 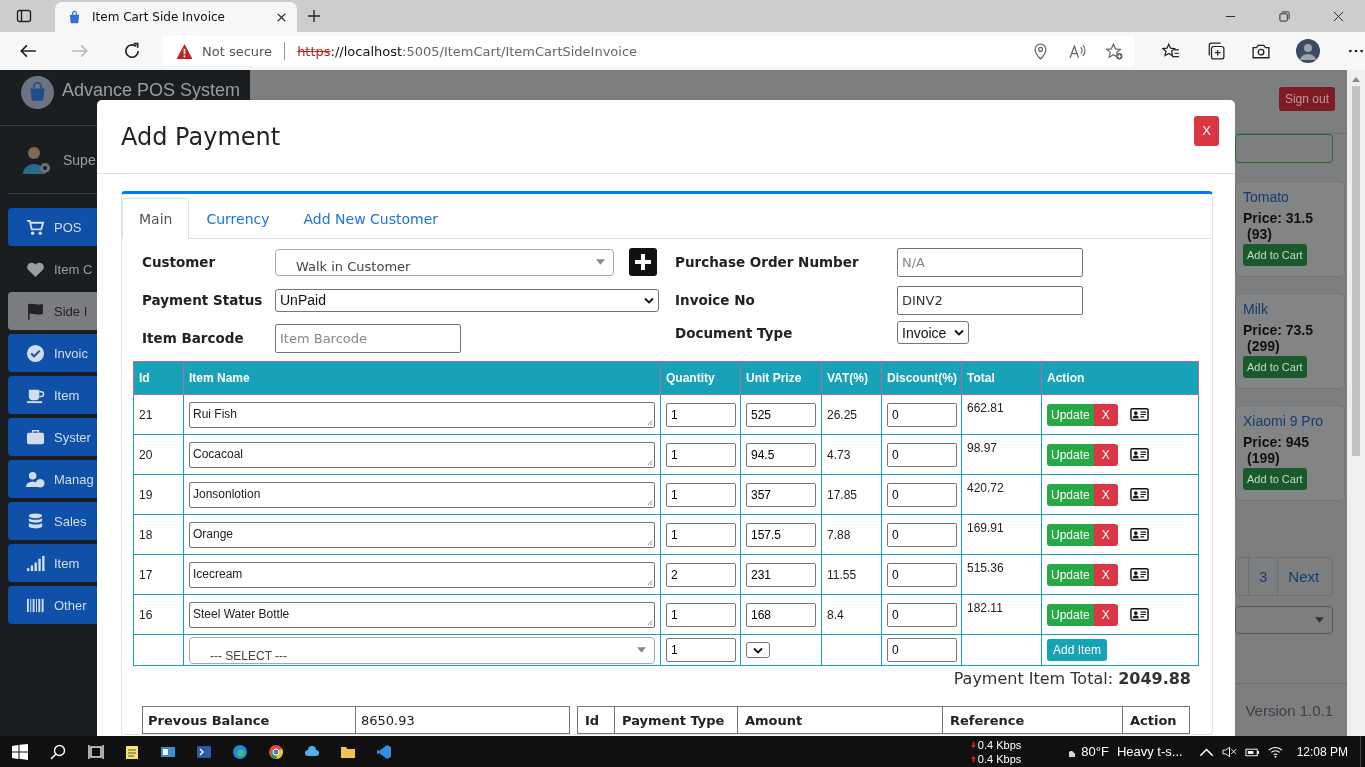 What do you see at coordinates (1032, 720) in the screenshot?
I see `column-header: Reference` at bounding box center [1032, 720].